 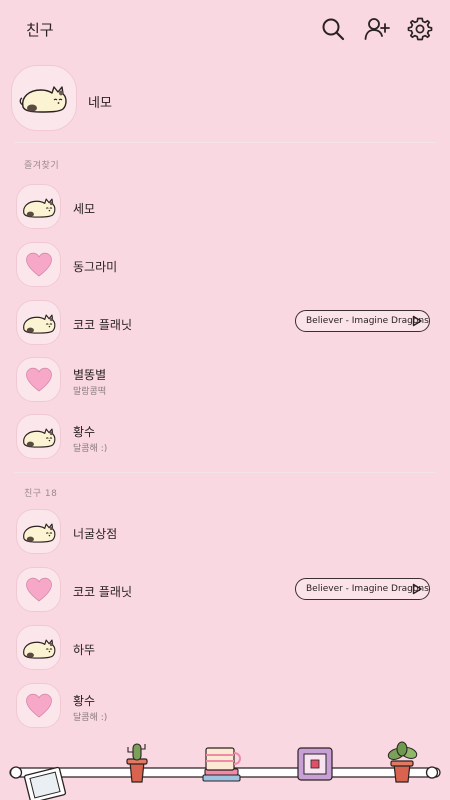 I want to click on box-icon, so click(x=315, y=764).